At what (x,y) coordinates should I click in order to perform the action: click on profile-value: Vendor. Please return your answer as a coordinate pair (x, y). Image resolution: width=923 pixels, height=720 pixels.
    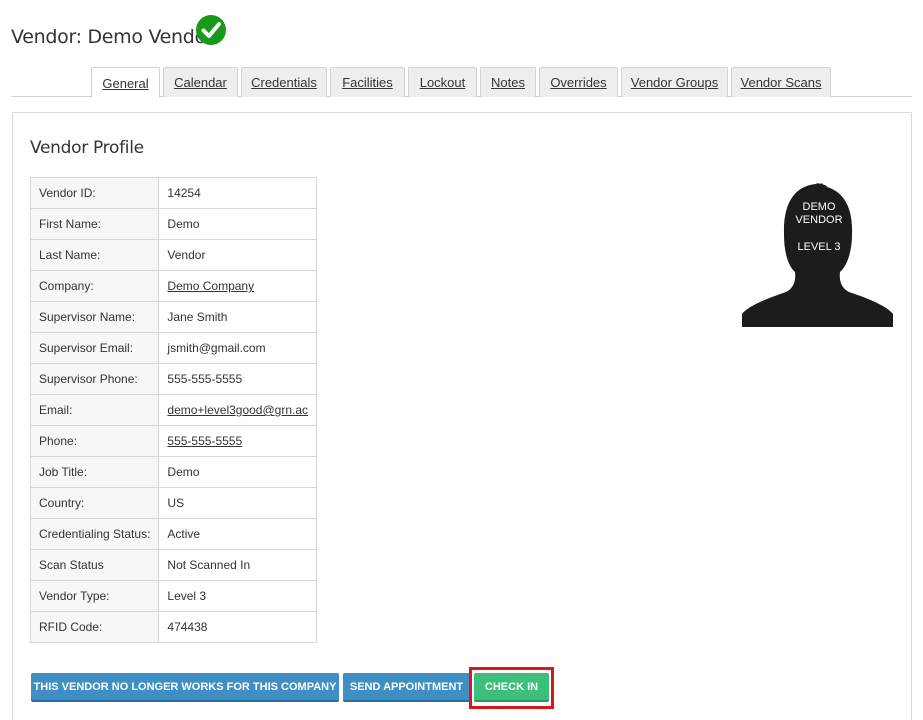
    Looking at the image, I should click on (238, 255).